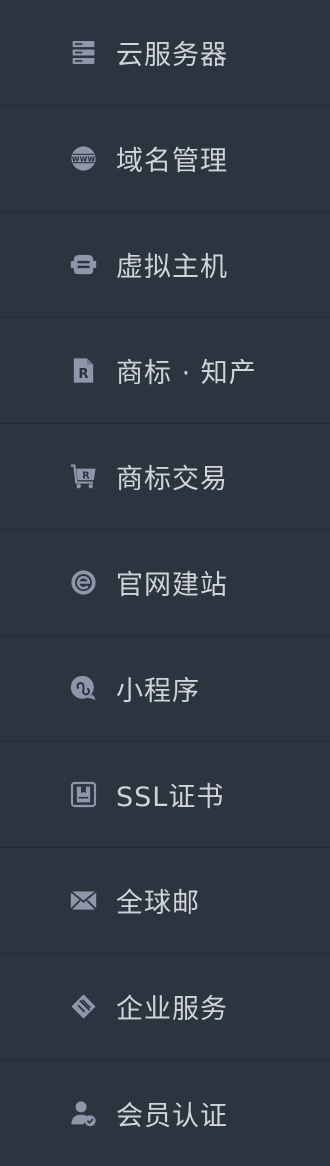 The width and height of the screenshot is (330, 1166). I want to click on mini-program-icon, so click(83, 688).